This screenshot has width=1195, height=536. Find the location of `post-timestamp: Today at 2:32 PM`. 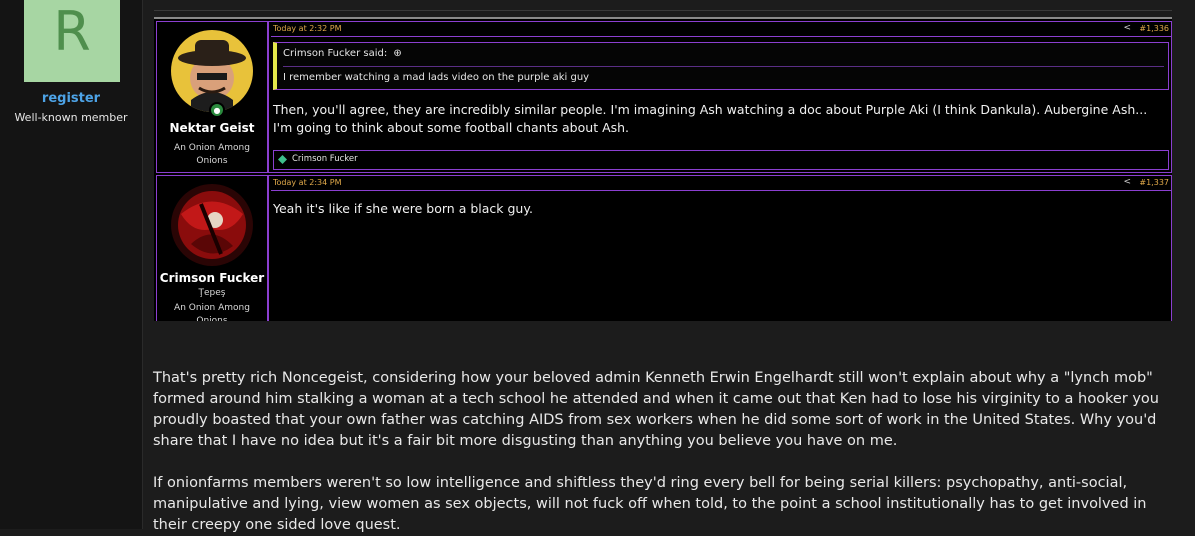

post-timestamp: Today at 2:32 PM is located at coordinates (307, 28).